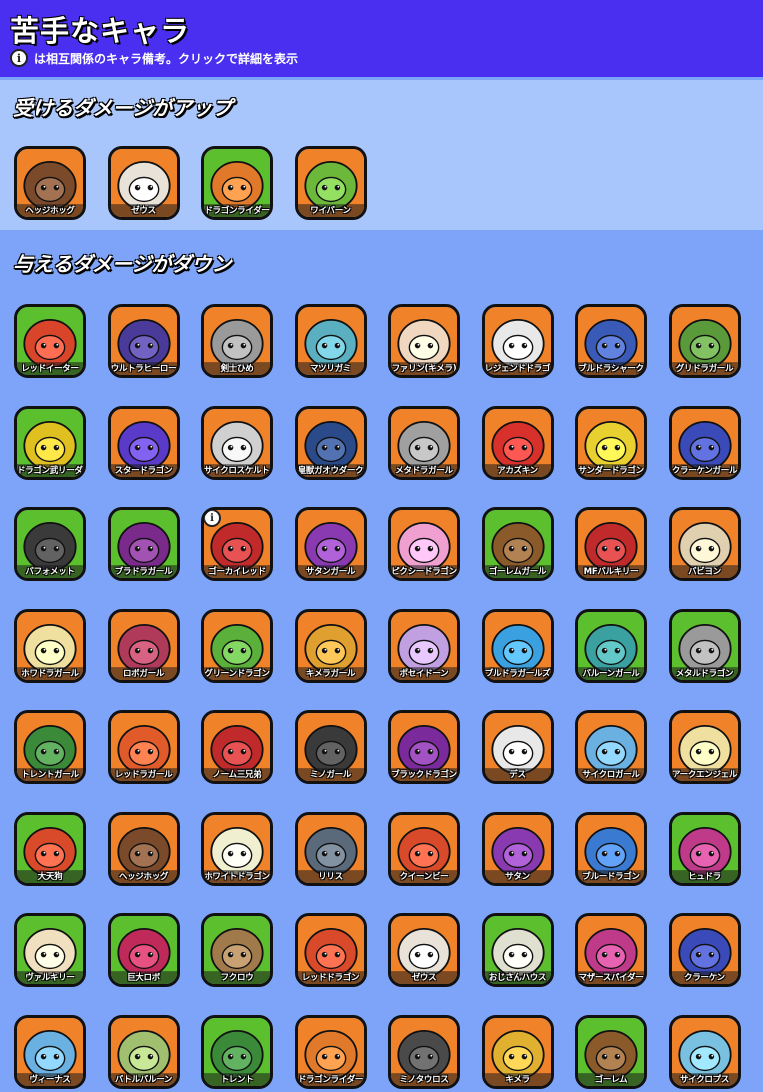  Describe the element at coordinates (143, 211) in the screenshot. I see `character-name: ゼウス` at that location.